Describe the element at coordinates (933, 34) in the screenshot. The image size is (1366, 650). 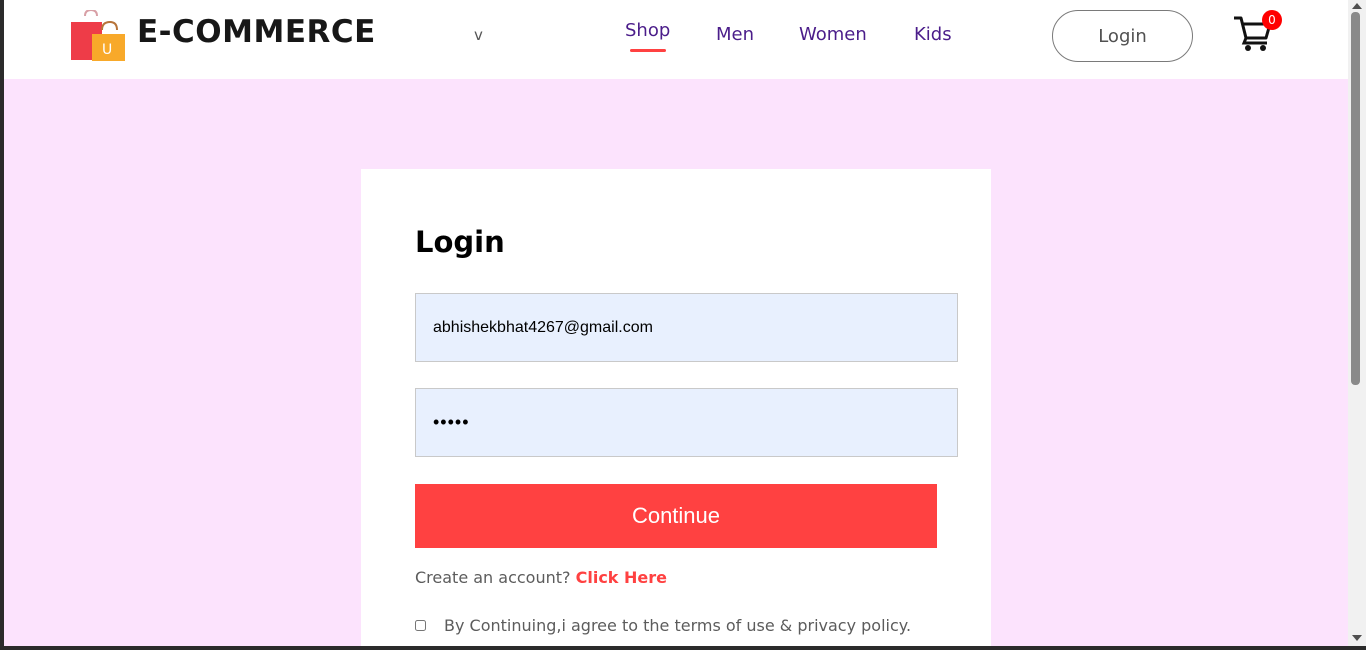
I see `nav-item-kids: Kids` at that location.